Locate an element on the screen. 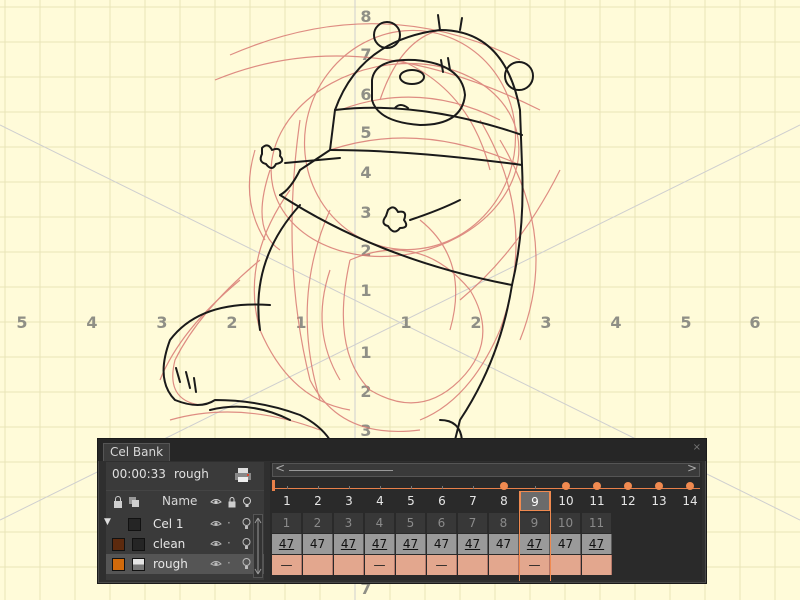  layer-row-cel-1: ▼ Cel 1 · is located at coordinates (184, 524).